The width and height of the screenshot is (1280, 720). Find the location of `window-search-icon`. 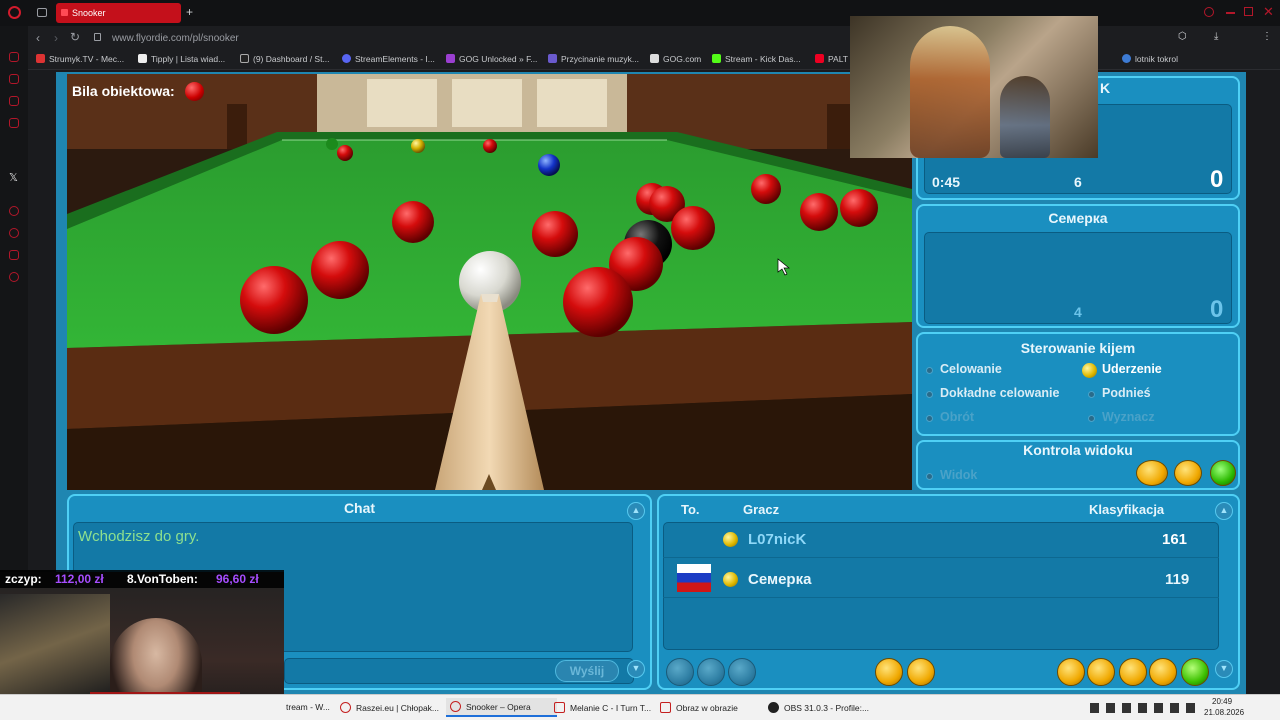

window-search-icon is located at coordinates (1209, 12).